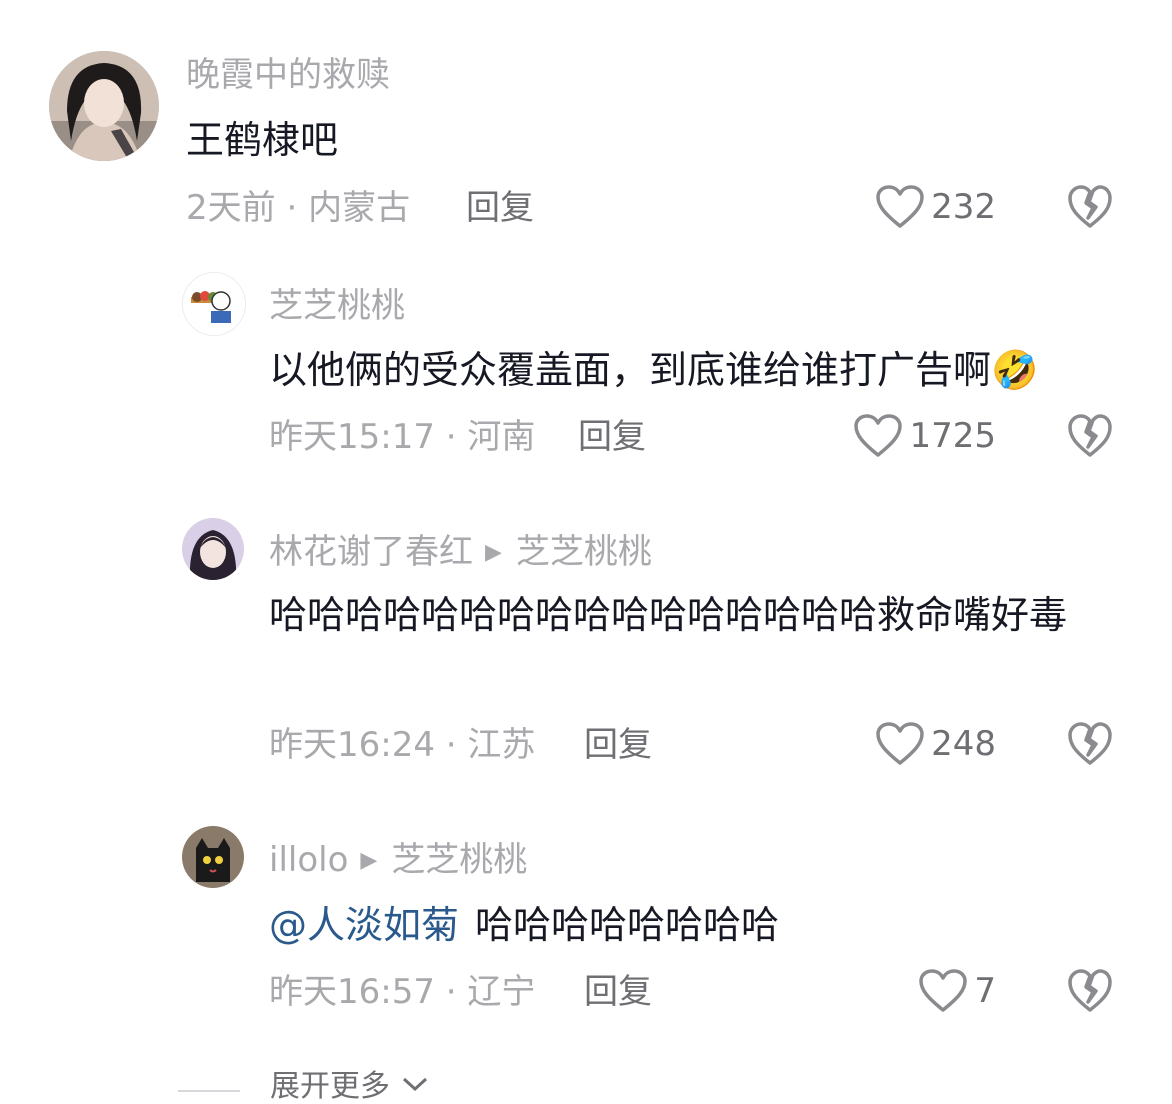 This screenshot has height=1104, width=1172. I want to click on reply-username: 林花谢了春红, so click(371, 552).